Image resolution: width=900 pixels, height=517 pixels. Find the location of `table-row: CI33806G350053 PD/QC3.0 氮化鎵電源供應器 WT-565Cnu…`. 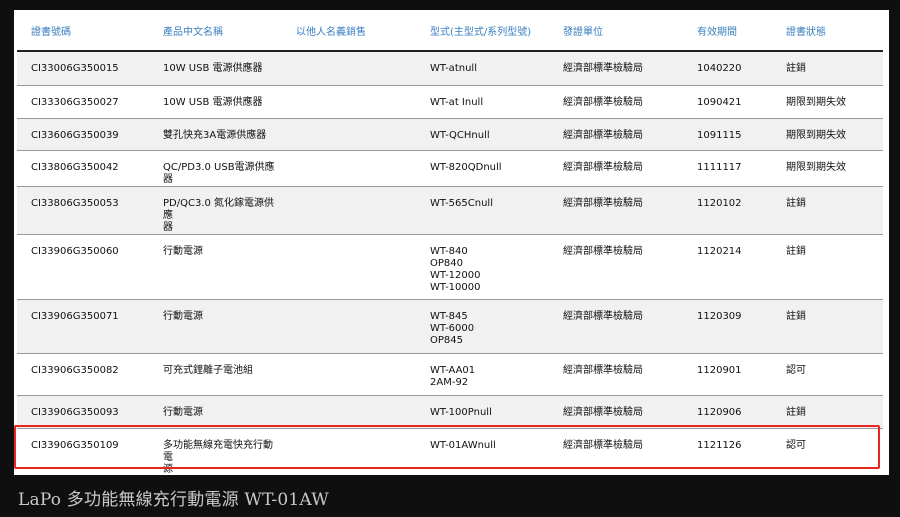

table-row: CI33806G350053 PD/QC3.0 氮化鎵電源供應器 WT-565Cnu… is located at coordinates (450, 210).